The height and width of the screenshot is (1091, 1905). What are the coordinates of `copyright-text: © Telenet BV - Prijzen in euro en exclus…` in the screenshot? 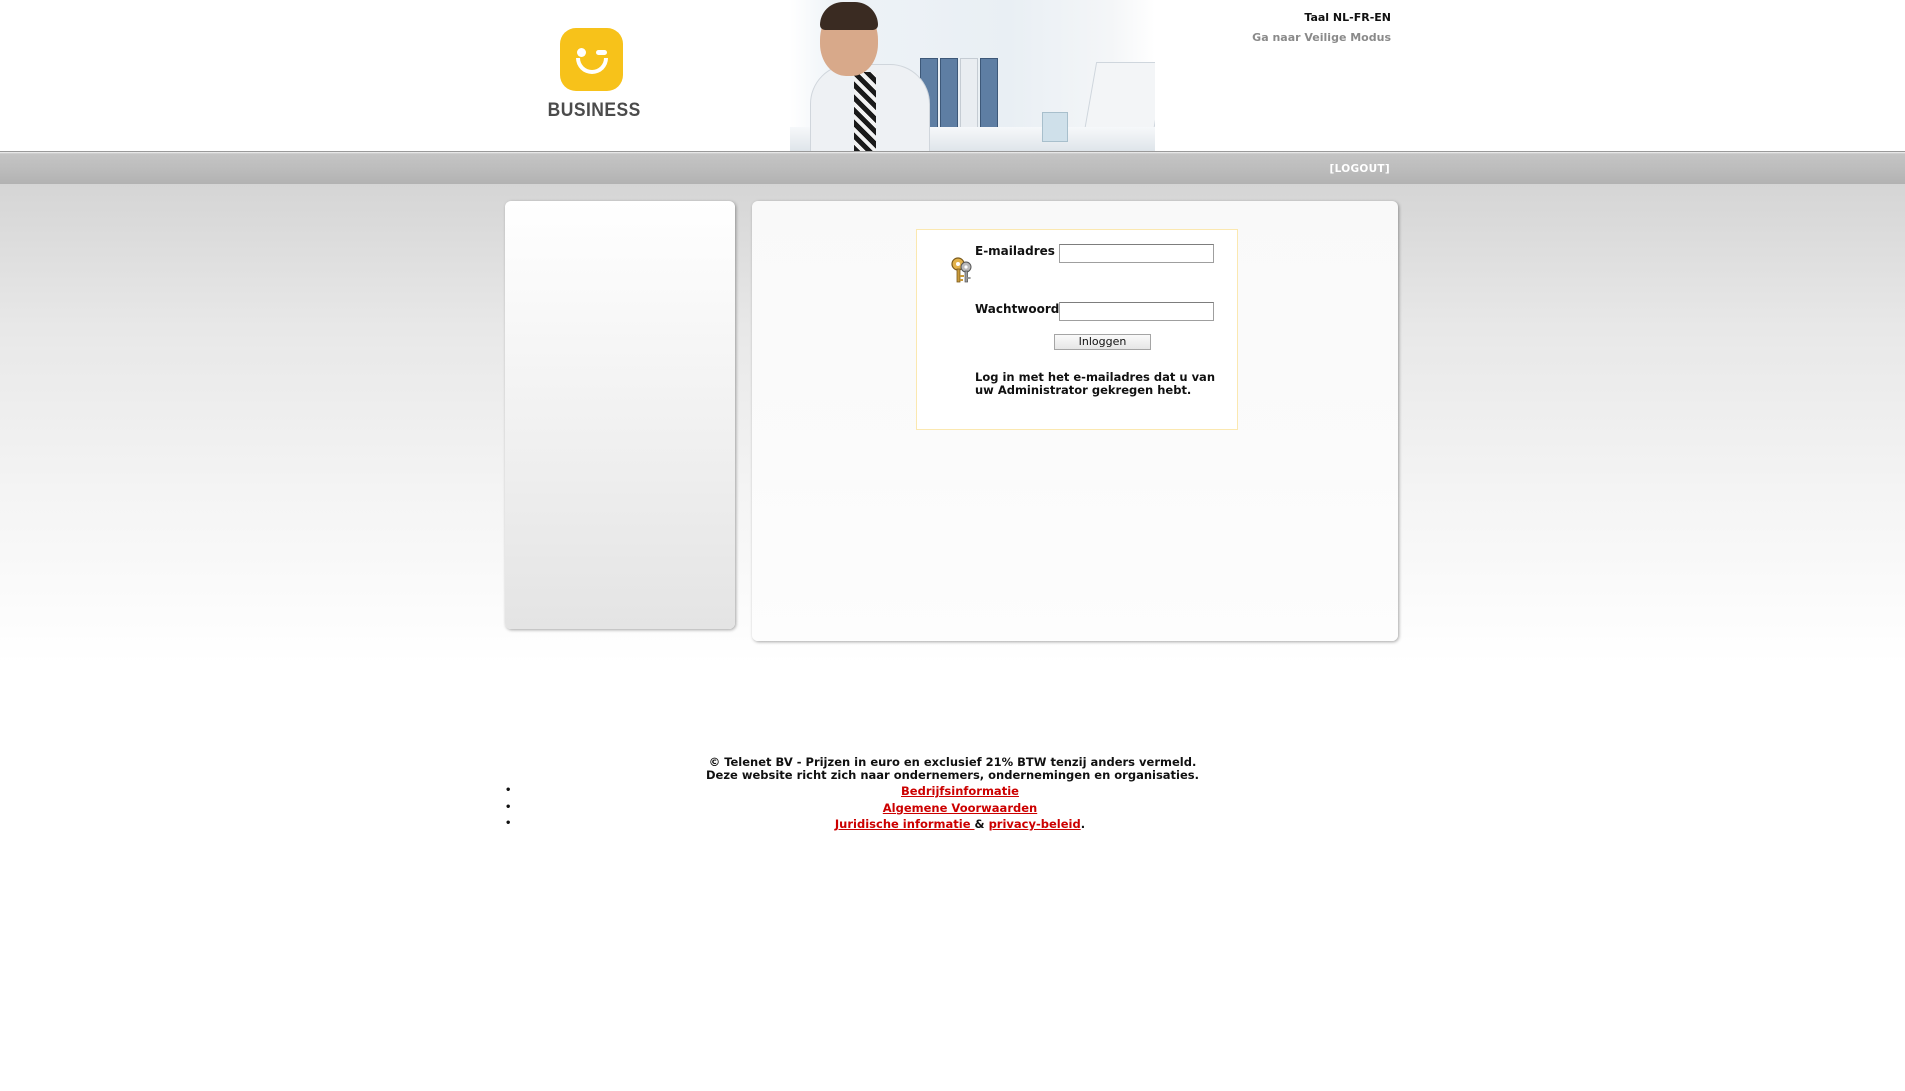 It's located at (952, 769).